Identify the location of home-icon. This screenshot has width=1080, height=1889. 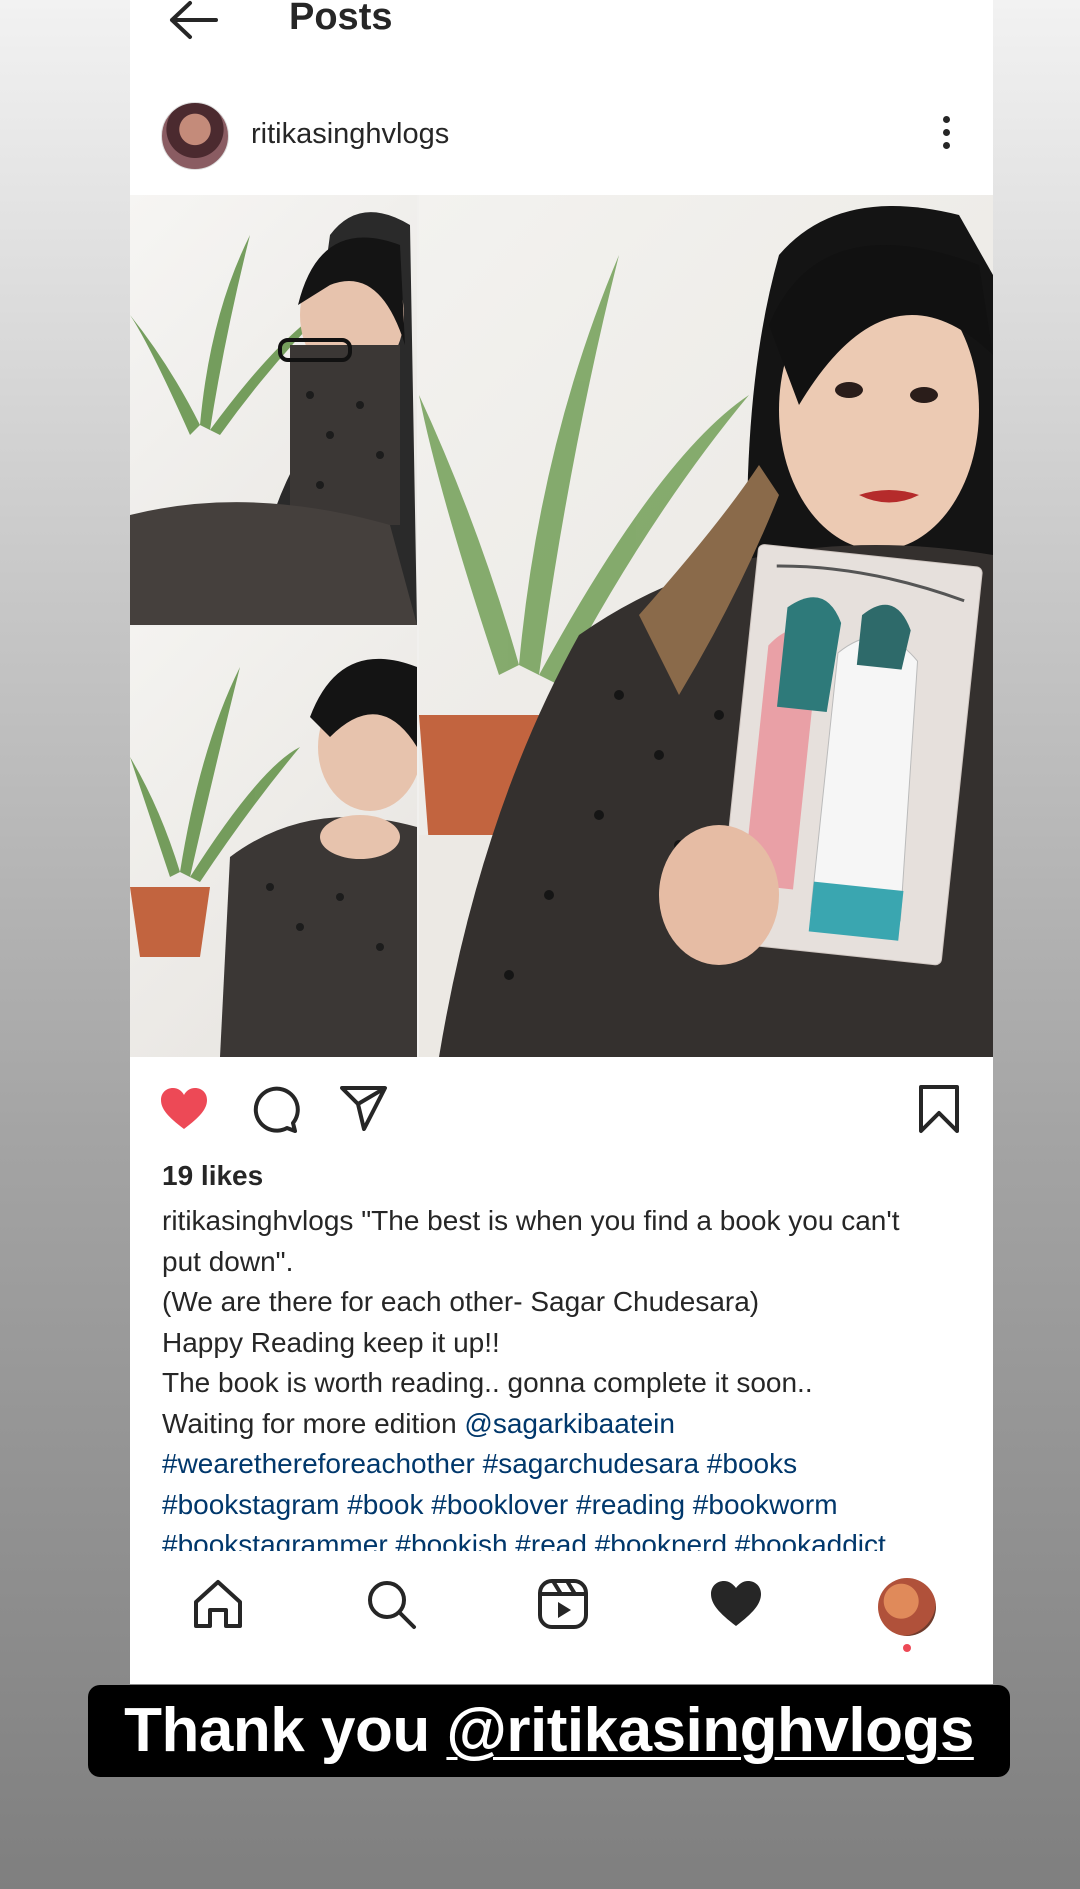
(218, 1604).